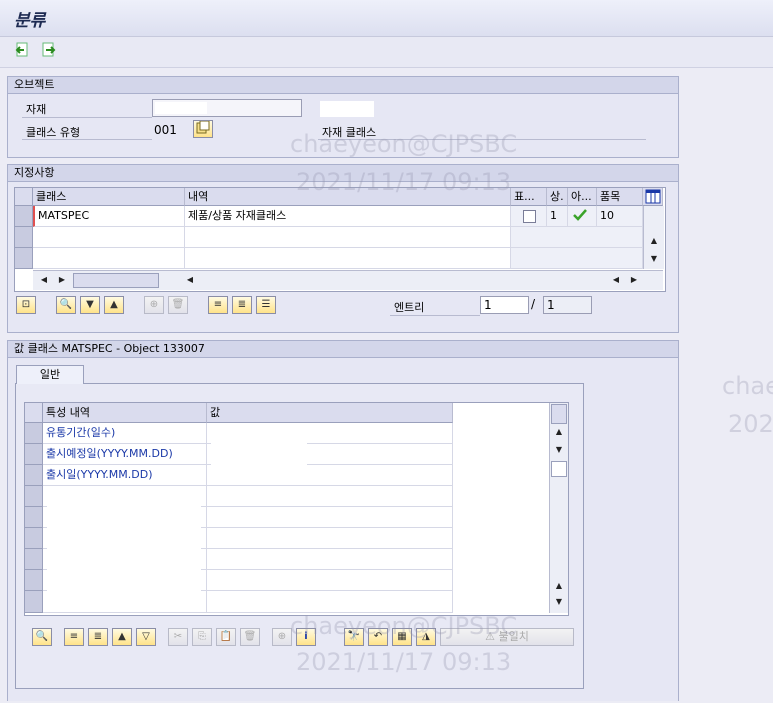 The width and height of the screenshot is (773, 703). I want to click on table-cell-item: 10, so click(620, 216).